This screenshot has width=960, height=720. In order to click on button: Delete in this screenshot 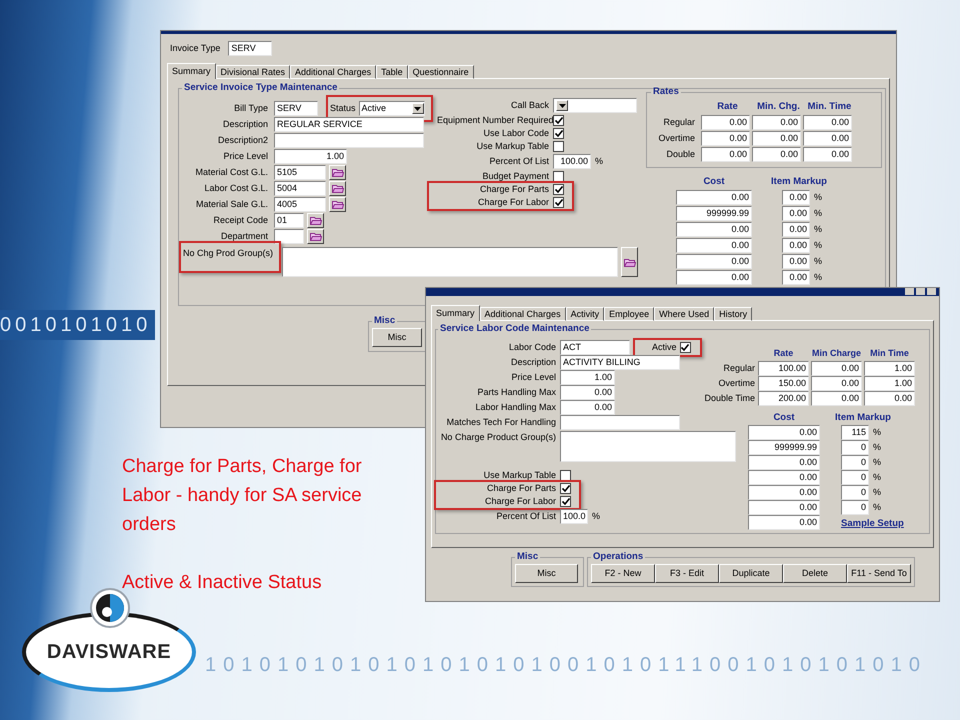, I will do `click(815, 574)`.